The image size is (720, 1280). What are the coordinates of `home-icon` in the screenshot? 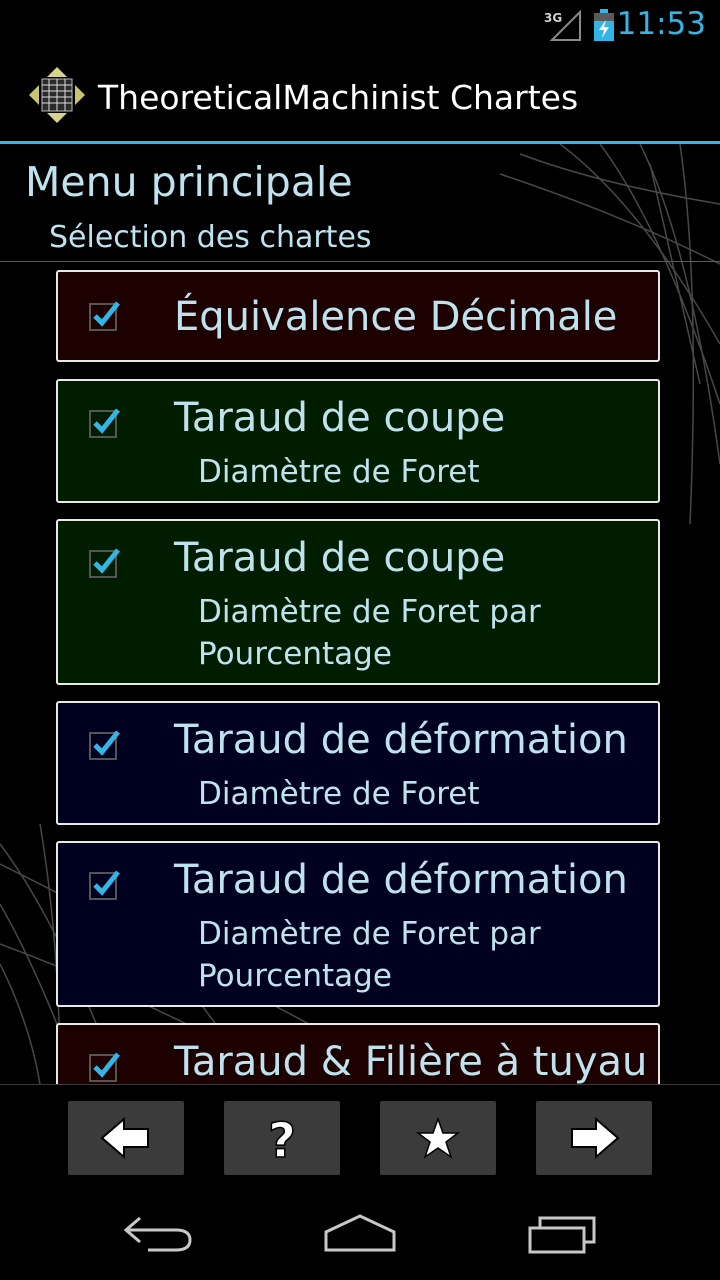 It's located at (360, 1233).